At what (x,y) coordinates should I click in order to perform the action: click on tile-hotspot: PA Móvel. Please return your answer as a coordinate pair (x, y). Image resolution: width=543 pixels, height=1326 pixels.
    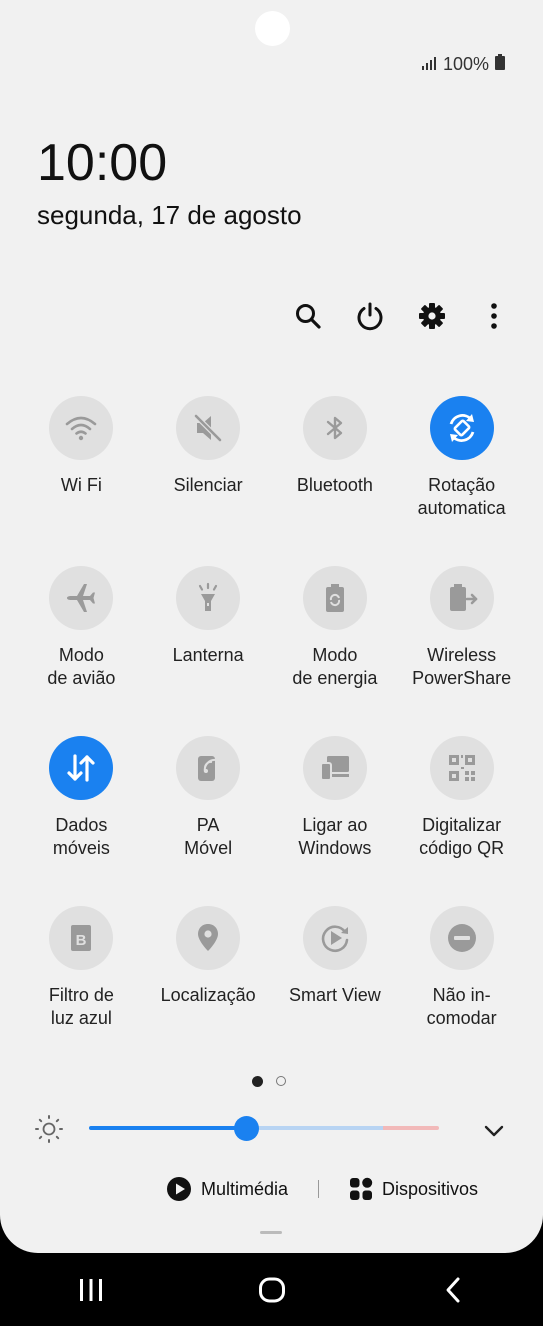
    Looking at the image, I should click on (208, 821).